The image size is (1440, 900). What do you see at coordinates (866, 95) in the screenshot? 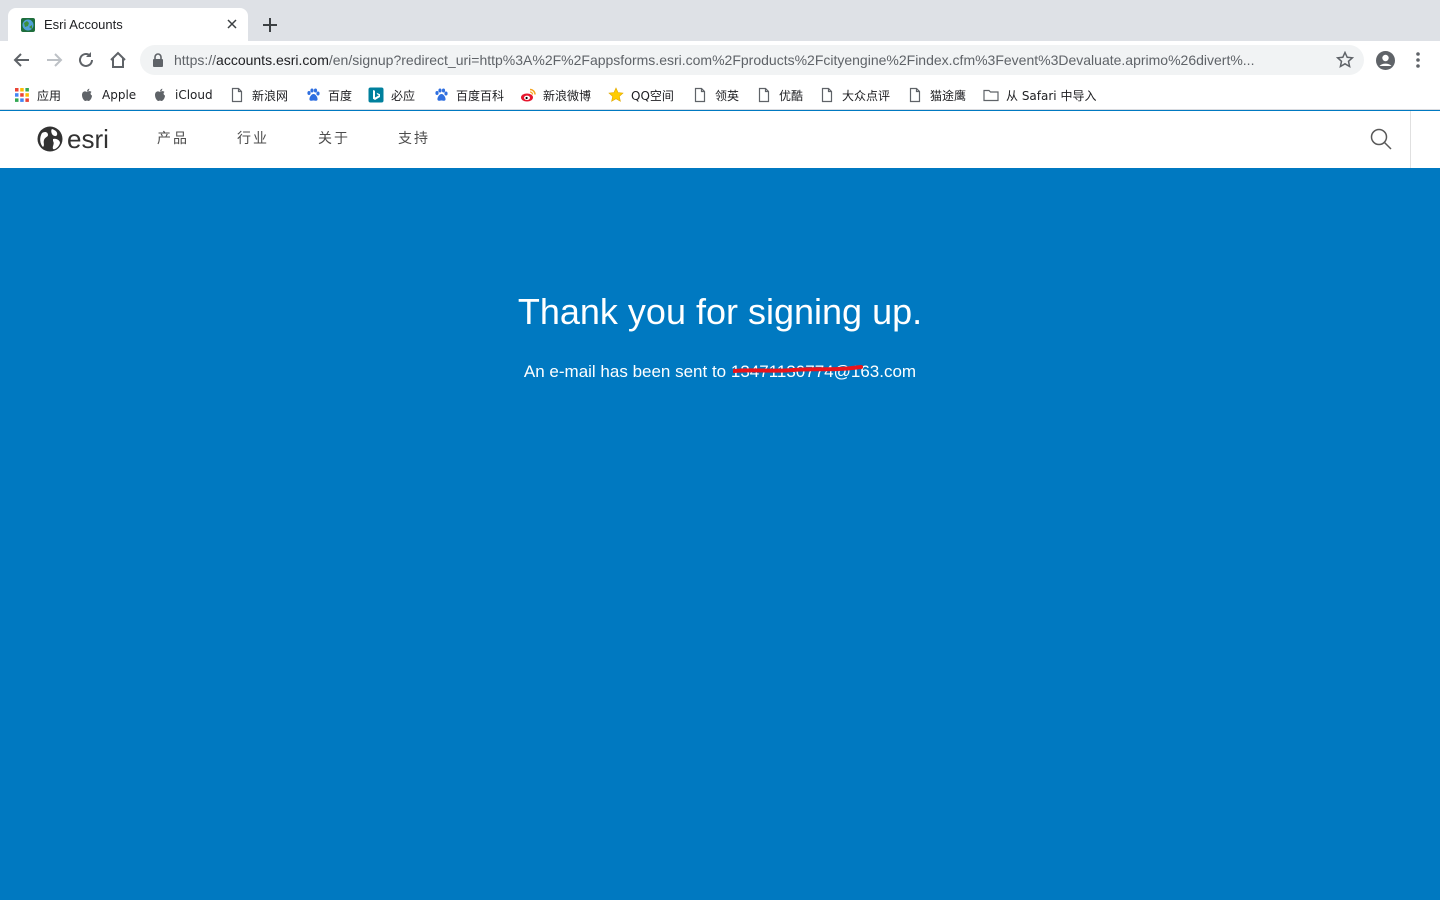
I see `bookmark-label: 大众点评` at bounding box center [866, 95].